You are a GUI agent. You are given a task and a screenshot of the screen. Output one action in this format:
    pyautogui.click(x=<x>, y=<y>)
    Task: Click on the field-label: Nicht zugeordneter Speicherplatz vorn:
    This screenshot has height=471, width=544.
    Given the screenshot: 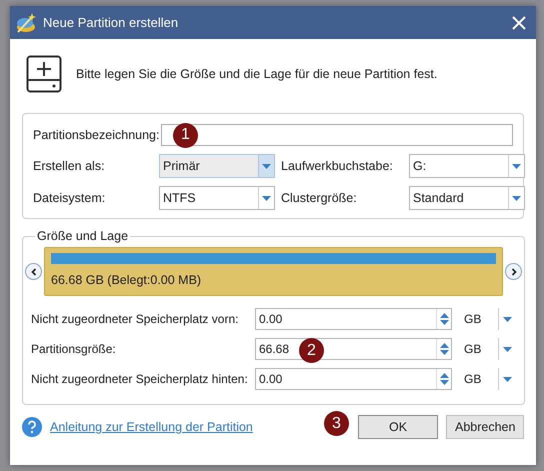 What is the action you would take?
    pyautogui.click(x=135, y=319)
    